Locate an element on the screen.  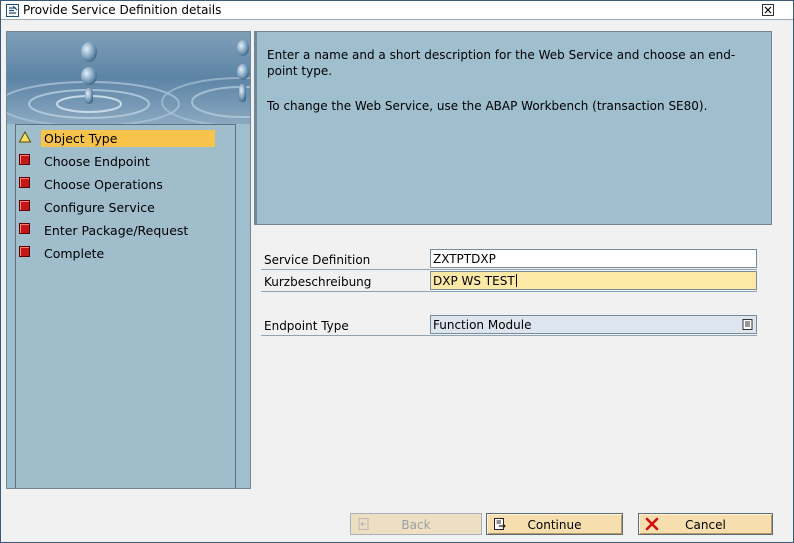
step-choose-endpoint: Choose Endpoint is located at coordinates (126, 161).